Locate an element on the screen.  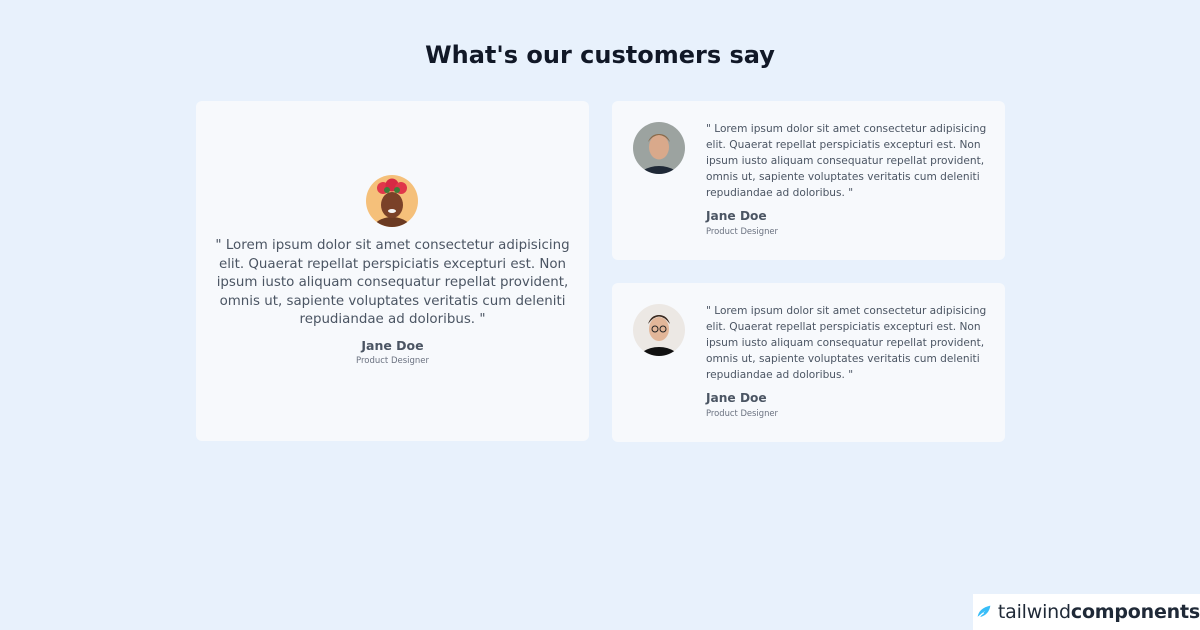
tailwindcomponents-link: tailwindcomponents is located at coordinates (1086, 612).